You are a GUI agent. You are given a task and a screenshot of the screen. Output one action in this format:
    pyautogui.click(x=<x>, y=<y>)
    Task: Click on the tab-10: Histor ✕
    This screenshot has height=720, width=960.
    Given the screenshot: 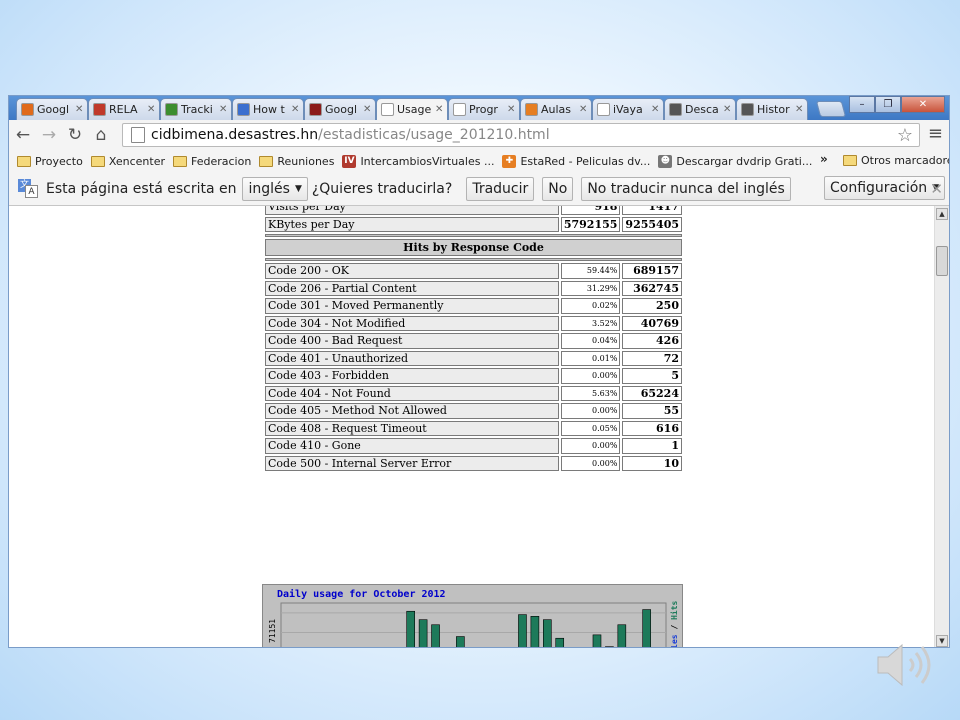 What is the action you would take?
    pyautogui.click(x=772, y=109)
    